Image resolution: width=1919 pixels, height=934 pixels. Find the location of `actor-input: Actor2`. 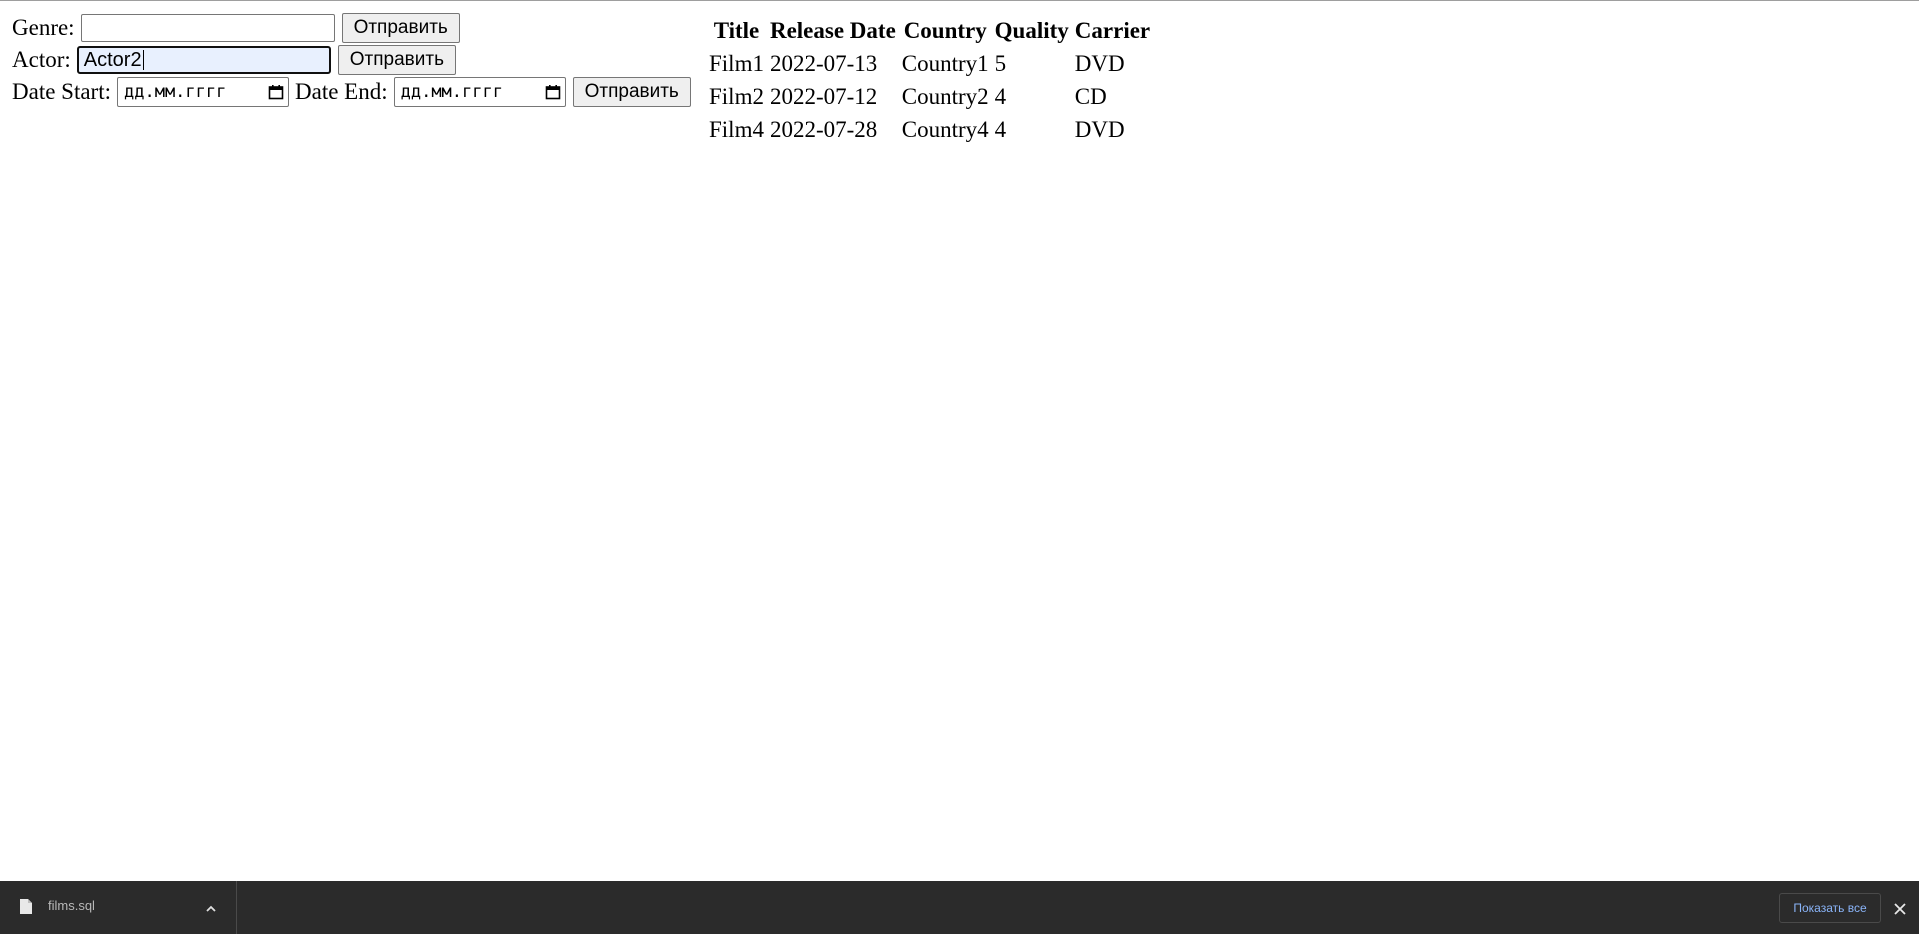

actor-input: Actor2 is located at coordinates (203, 60).